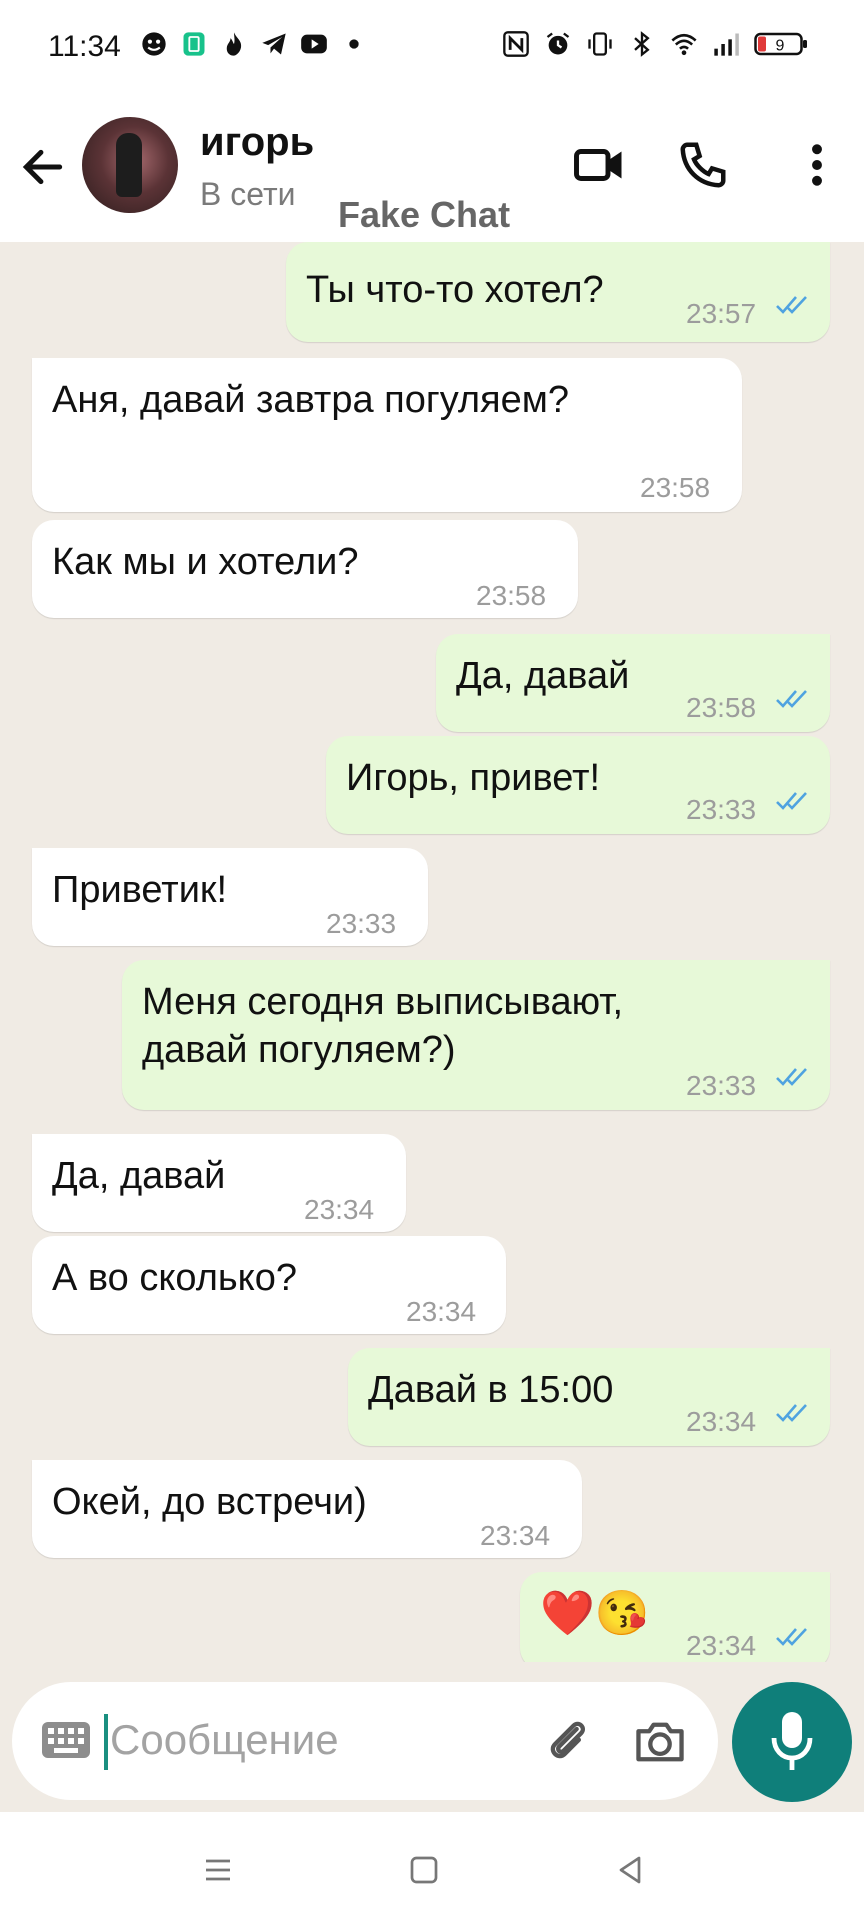 Image resolution: width=864 pixels, height=1920 pixels. What do you see at coordinates (599, 165) in the screenshot?
I see `video-call-icon` at bounding box center [599, 165].